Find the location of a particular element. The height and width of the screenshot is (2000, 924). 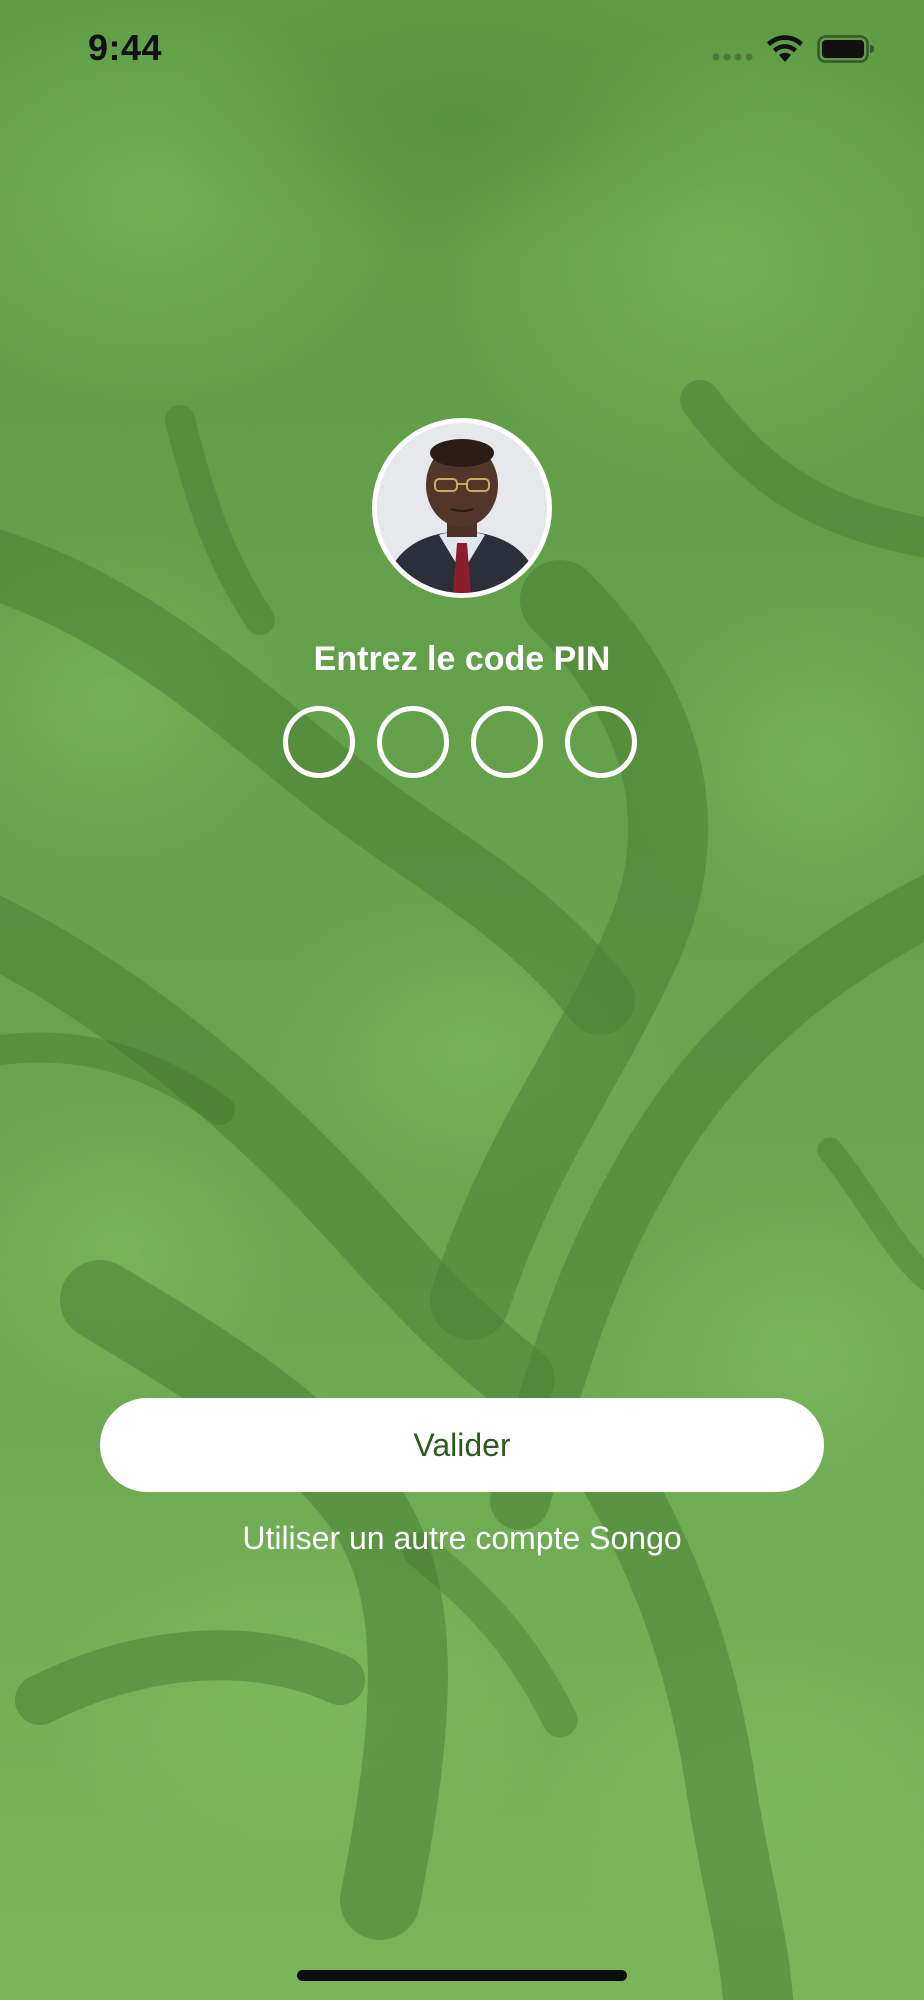

status-bar: 9:44 is located at coordinates (462, 50).